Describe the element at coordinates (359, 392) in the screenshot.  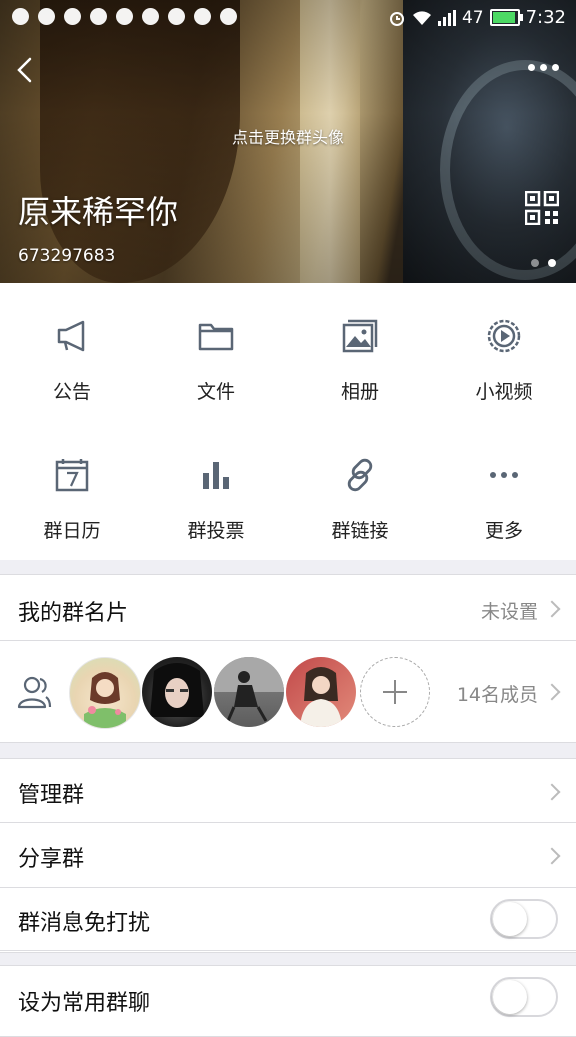
I see `feature-label: 相册` at that location.